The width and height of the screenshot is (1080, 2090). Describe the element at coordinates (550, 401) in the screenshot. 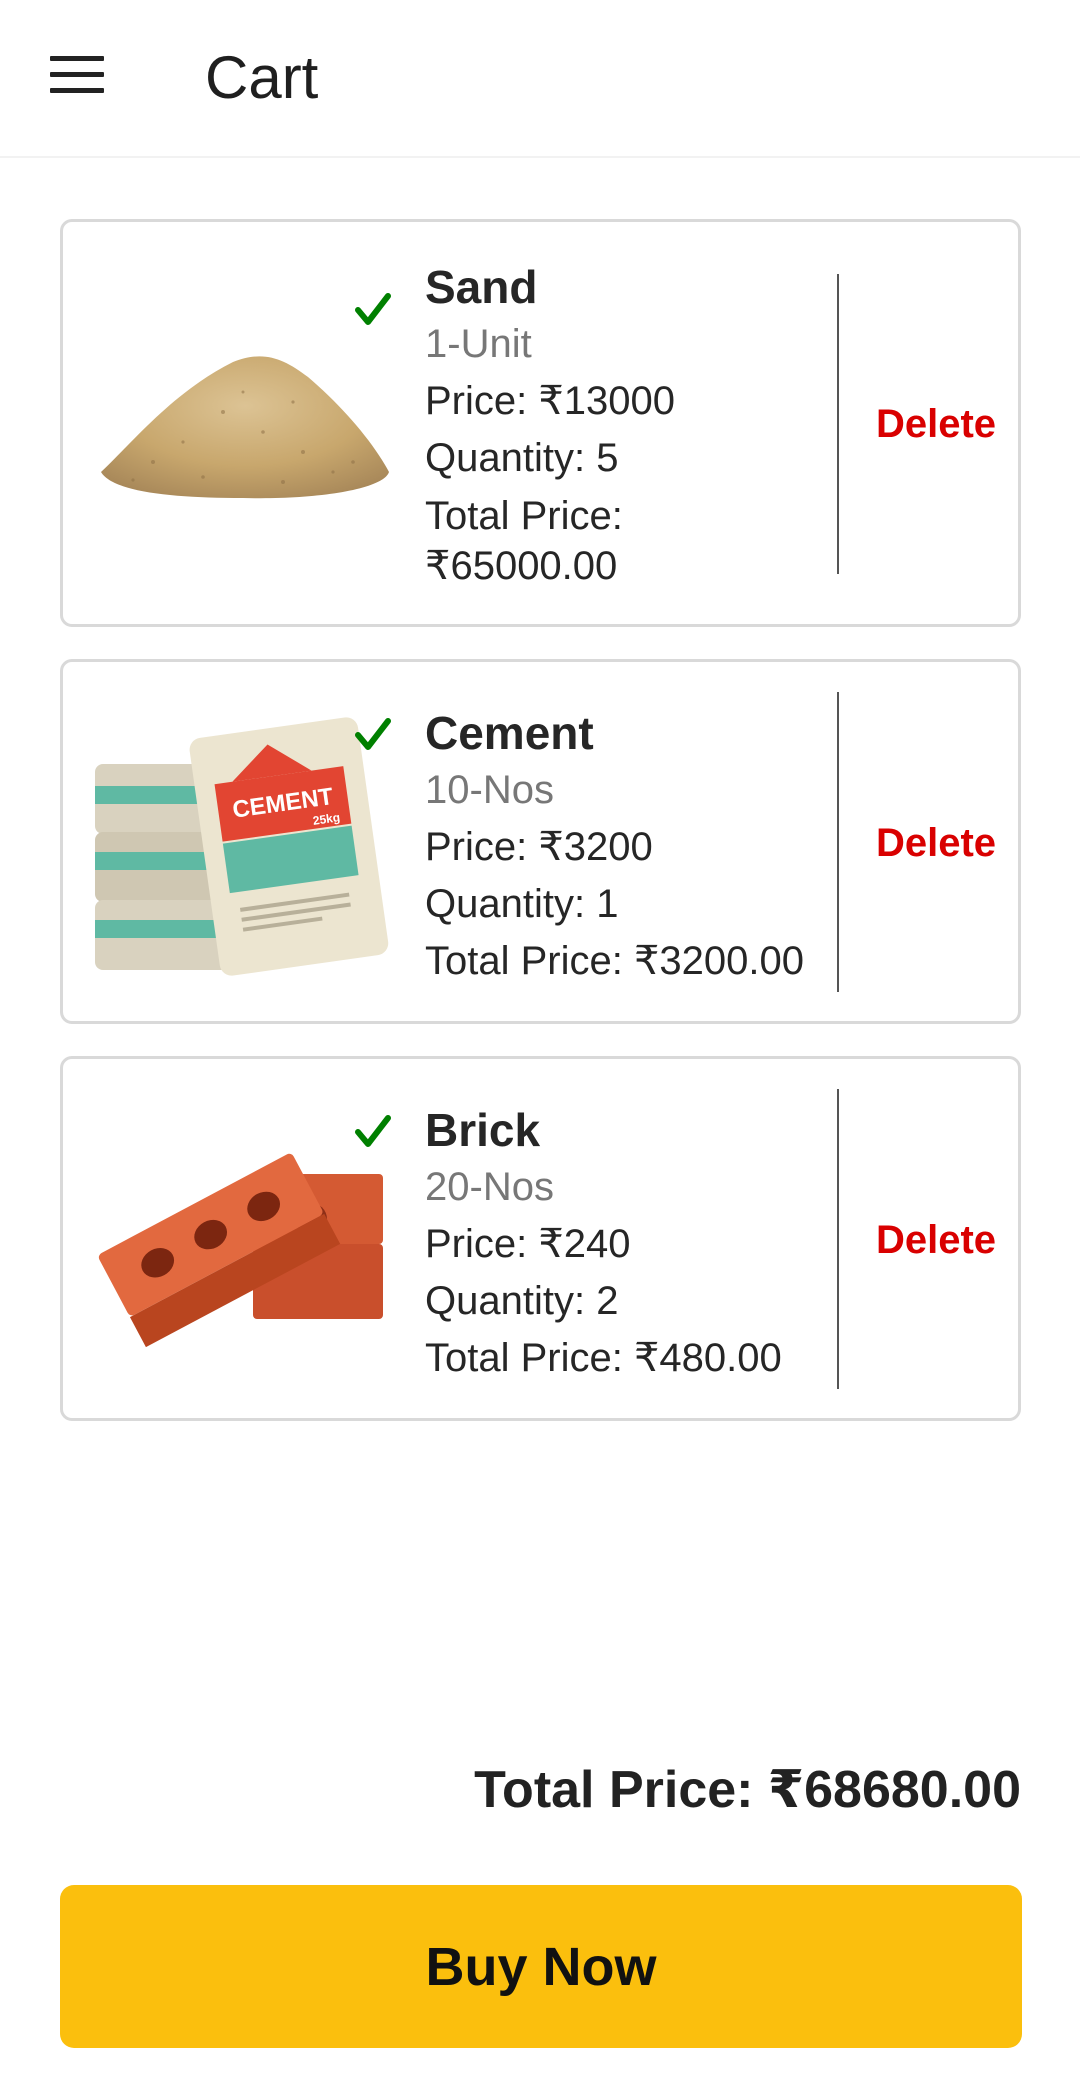

I see `item-price: Price: ₹13000` at that location.